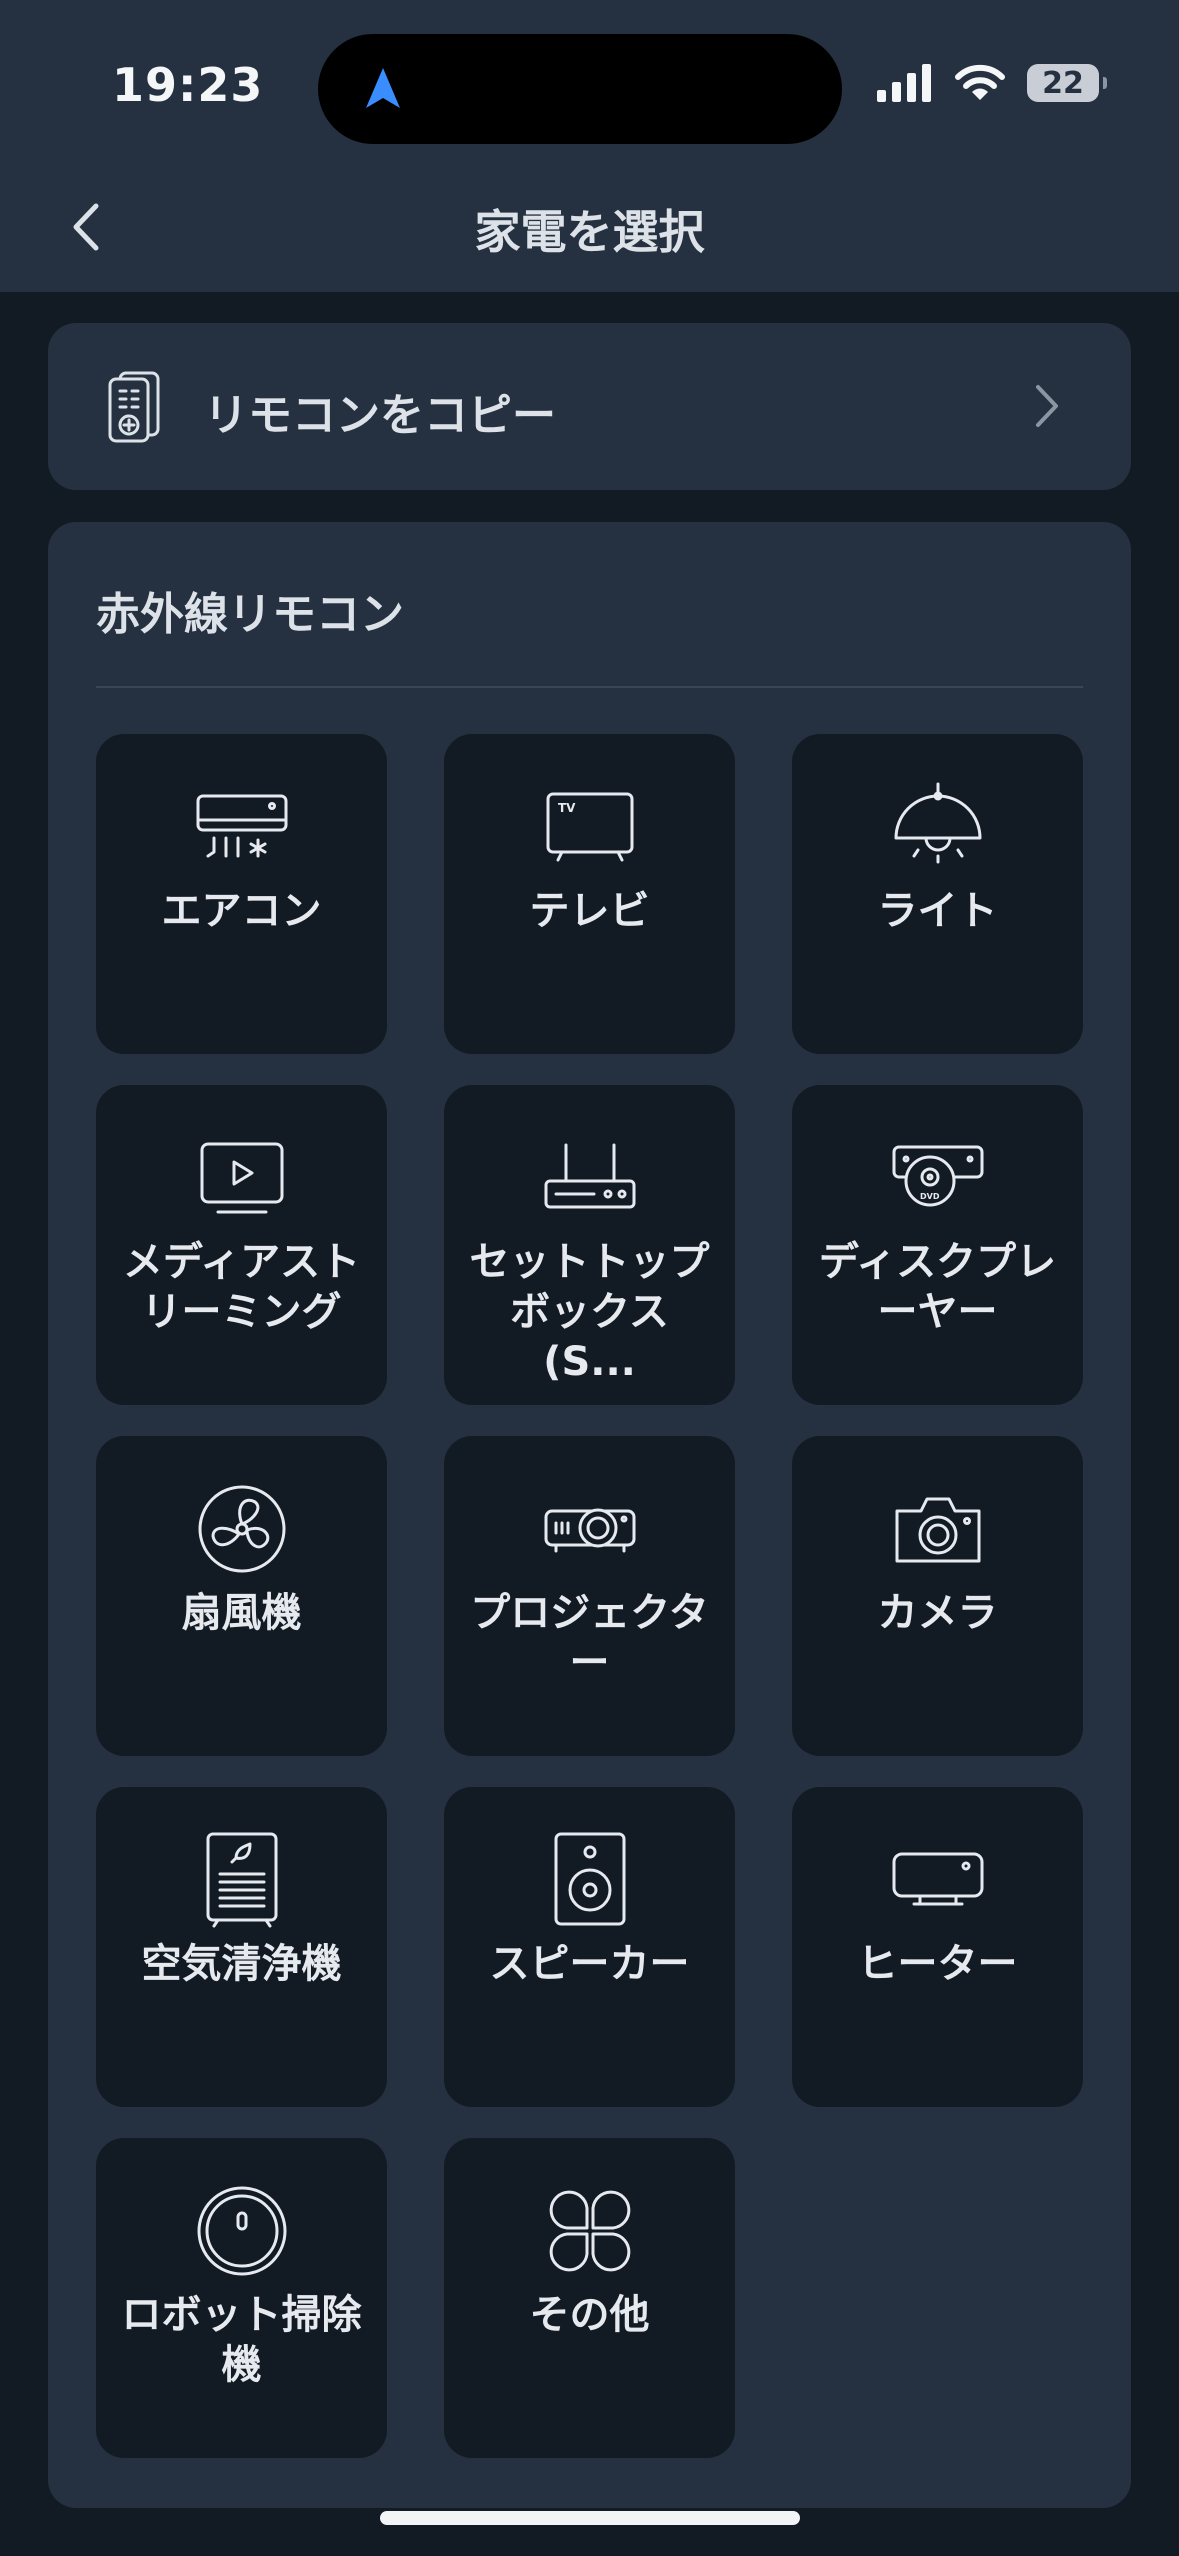  I want to click on projector-icon, so click(589, 1530).